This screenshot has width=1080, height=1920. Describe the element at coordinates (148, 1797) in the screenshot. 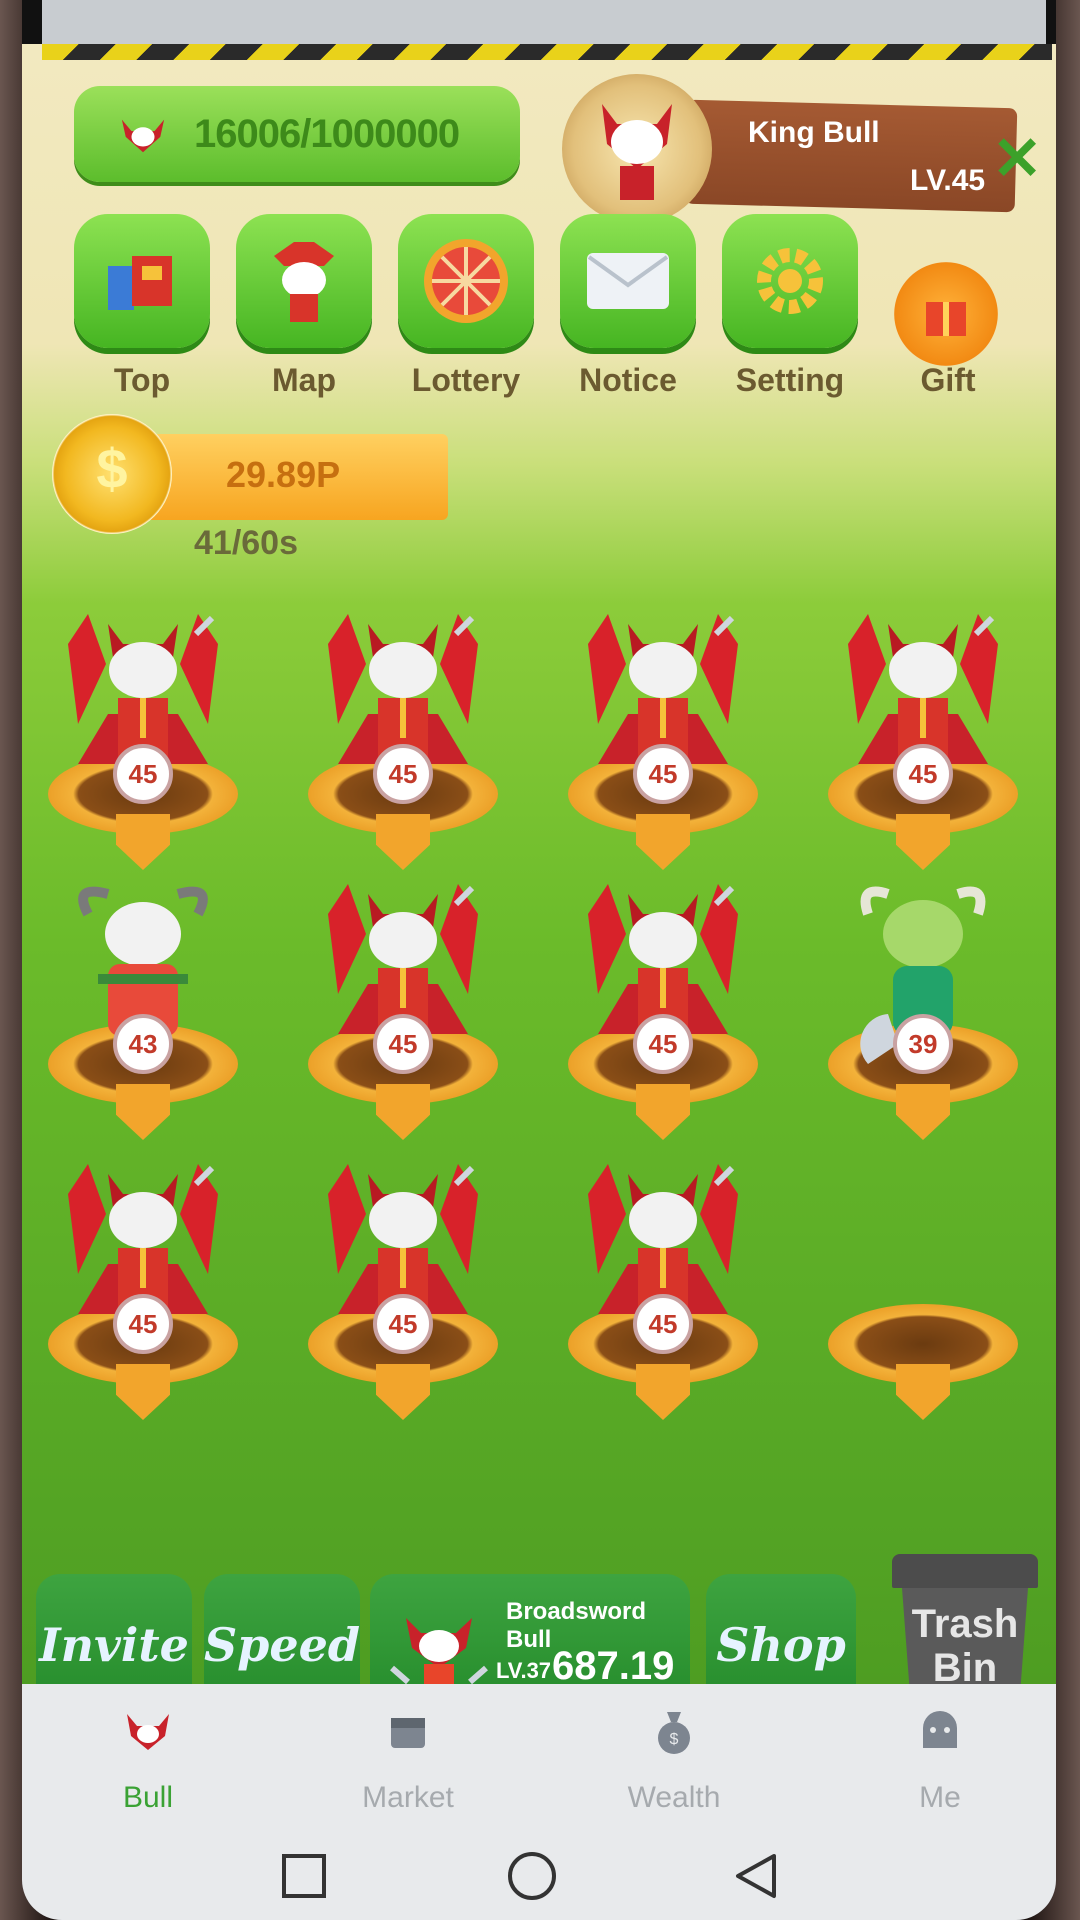

I see `nav-label-bull: Bull` at that location.